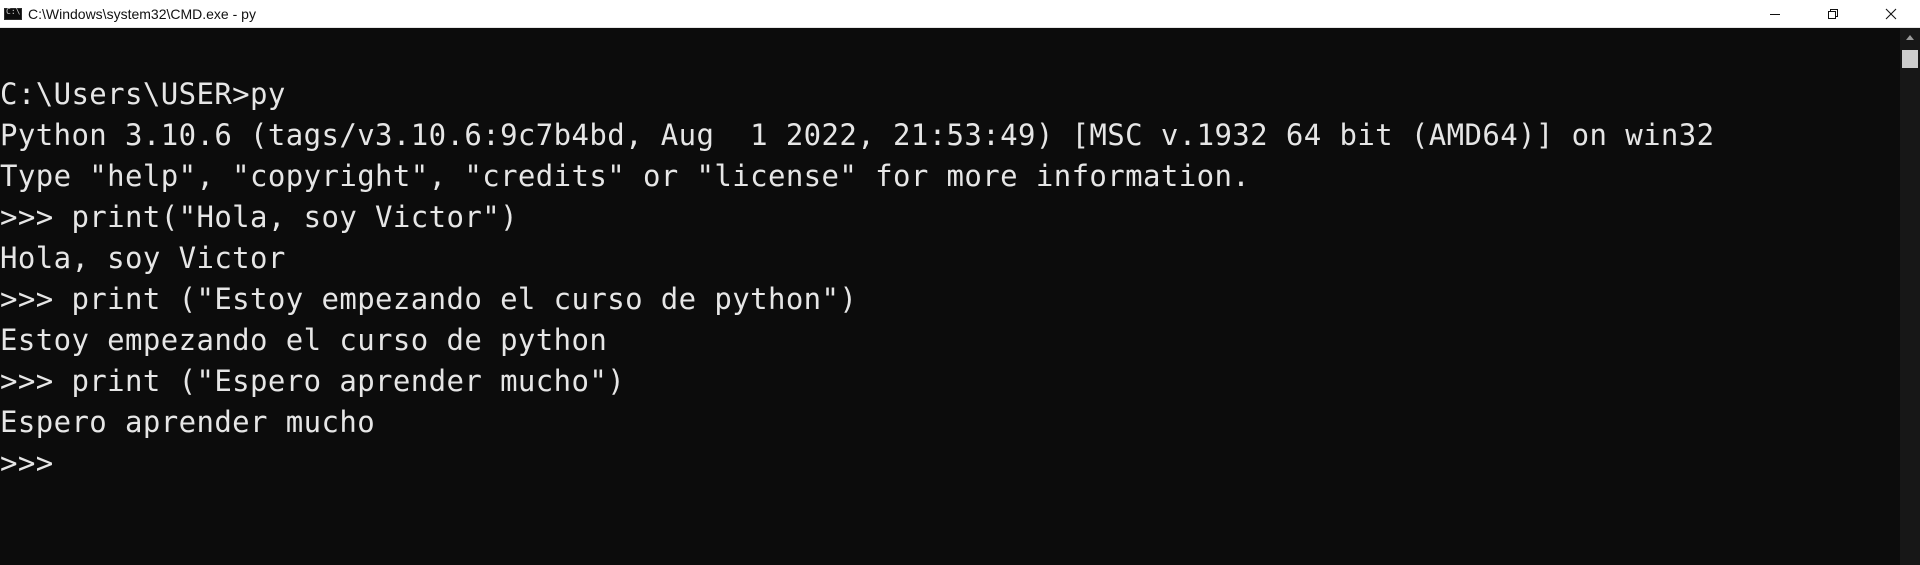 The image size is (1920, 565). Describe the element at coordinates (1910, 296) in the screenshot. I see `vertical-scrollbar` at that location.